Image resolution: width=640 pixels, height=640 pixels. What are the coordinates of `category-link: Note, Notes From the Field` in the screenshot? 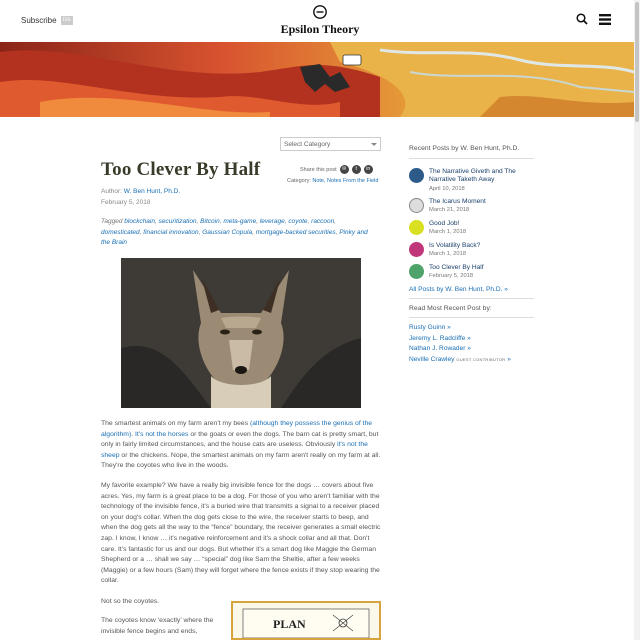 It's located at (345, 181).